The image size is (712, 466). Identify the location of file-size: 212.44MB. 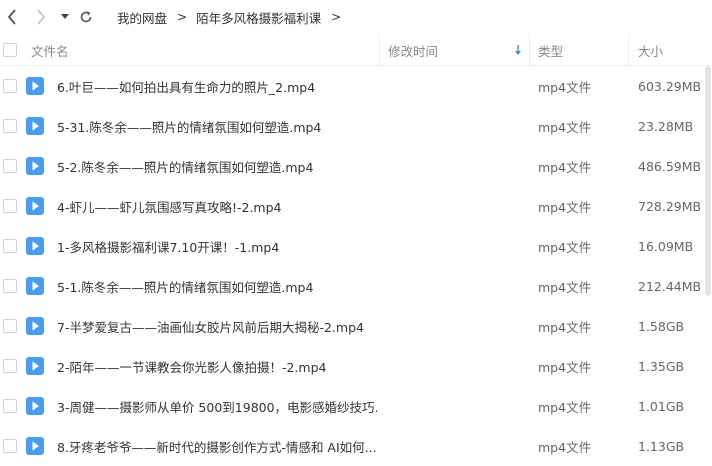
(670, 286).